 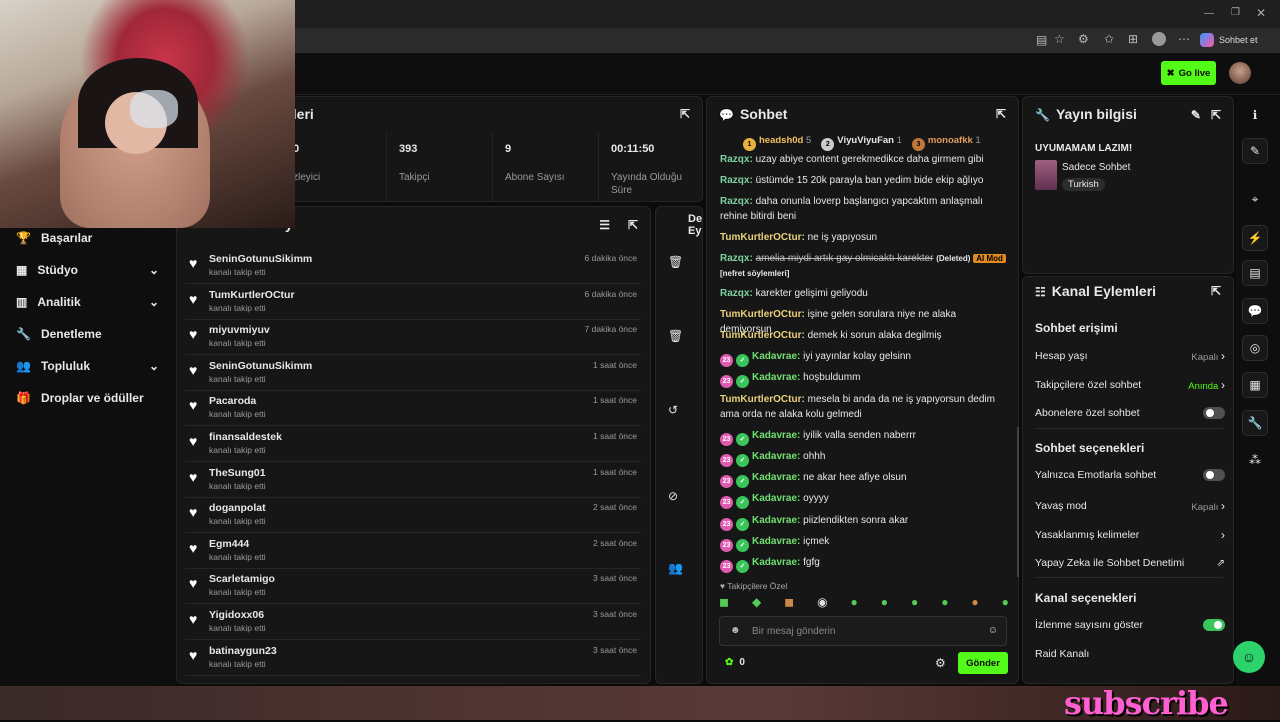 I want to click on chat-button-label: Sohbet et, so click(x=1238, y=40).